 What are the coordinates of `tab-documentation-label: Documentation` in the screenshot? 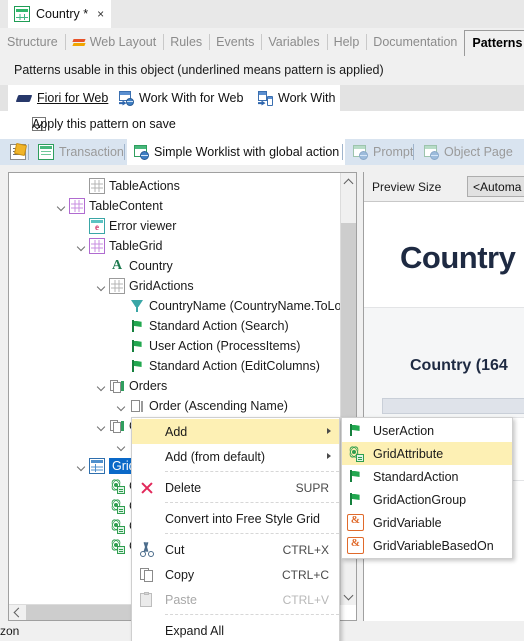 It's located at (415, 42).